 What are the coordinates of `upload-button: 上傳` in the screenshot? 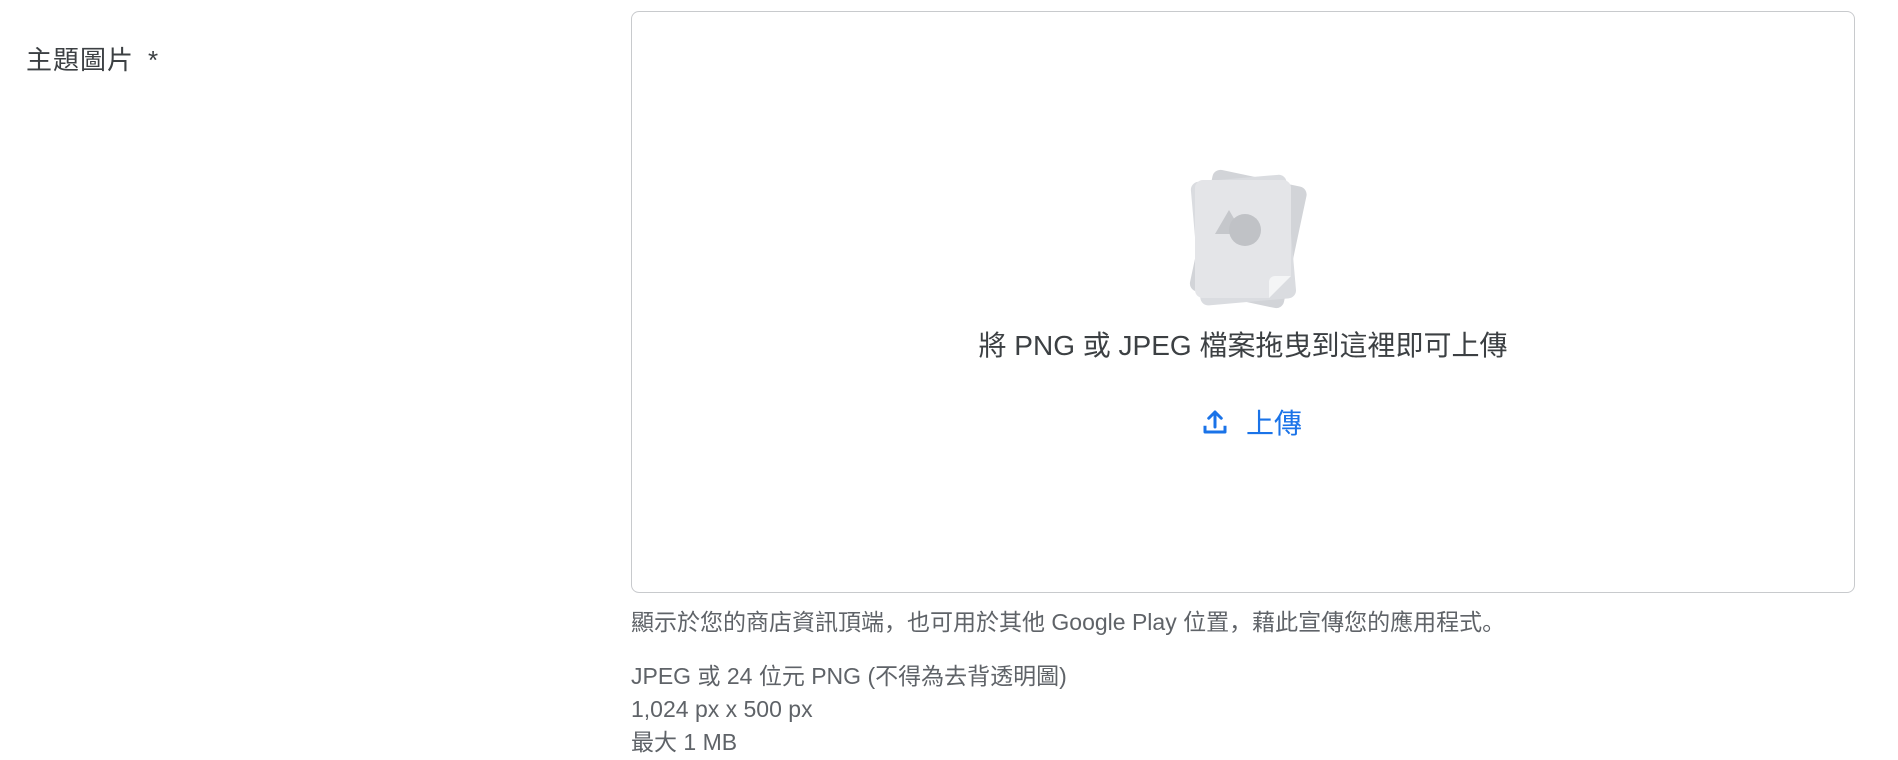 It's located at (1251, 422).